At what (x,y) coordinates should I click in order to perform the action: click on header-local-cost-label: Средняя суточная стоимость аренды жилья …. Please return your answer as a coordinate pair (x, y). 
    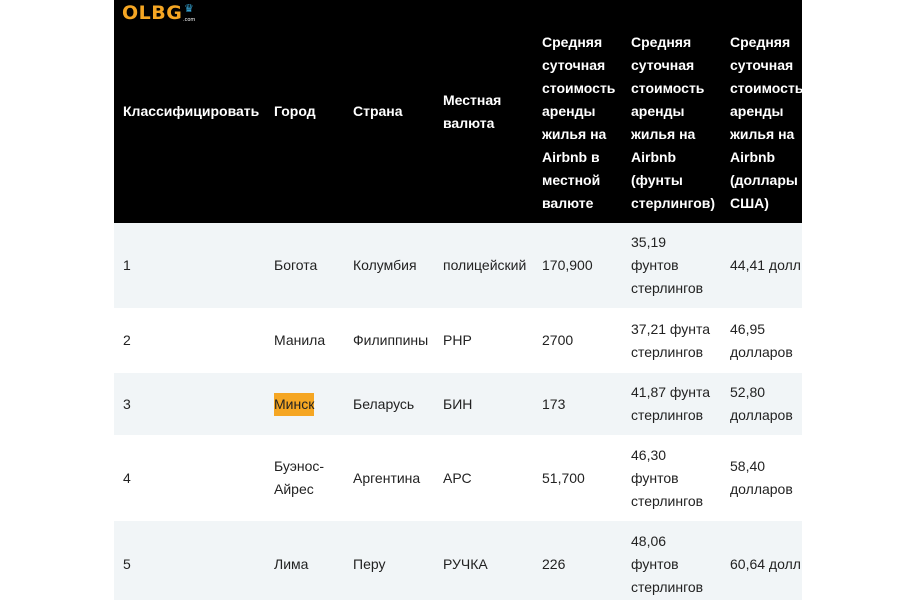
    Looking at the image, I should click on (579, 122).